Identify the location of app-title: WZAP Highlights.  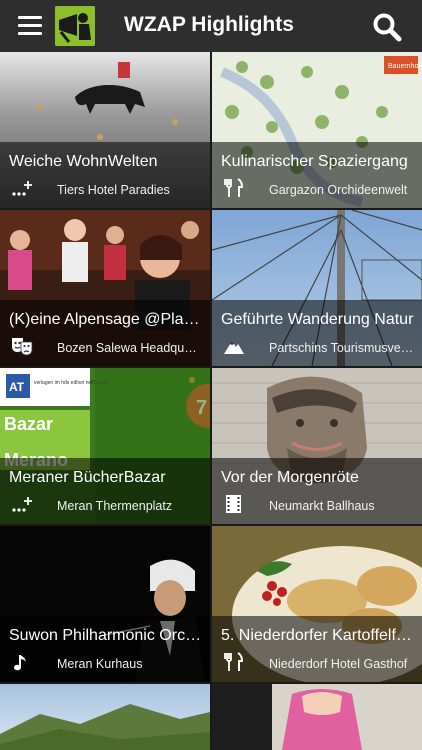
(209, 24).